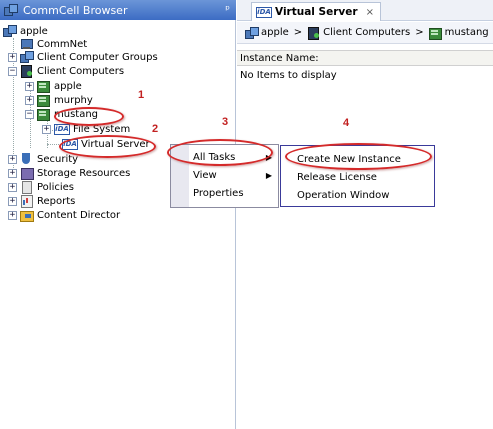 This screenshot has width=493, height=429. Describe the element at coordinates (467, 32) in the screenshot. I see `breadcrumb-item: mustang` at that location.